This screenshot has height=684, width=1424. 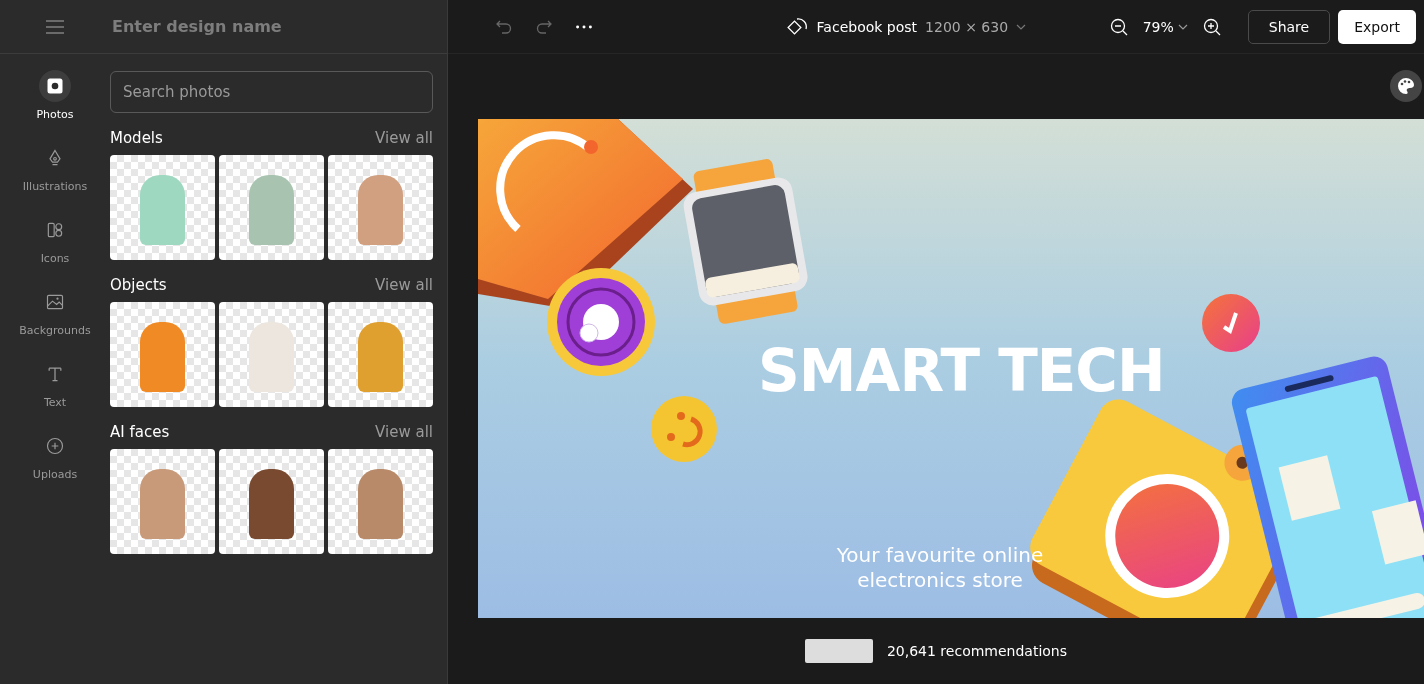 What do you see at coordinates (55, 244) in the screenshot?
I see `sidebar-tab: Icons` at bounding box center [55, 244].